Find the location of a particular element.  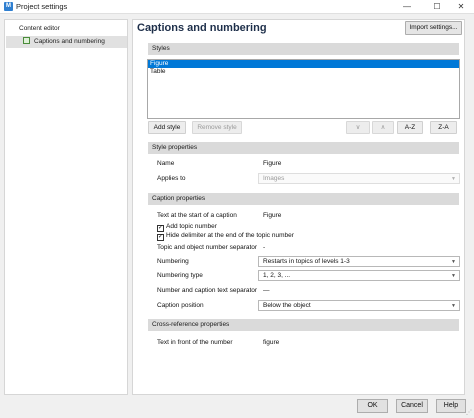

blank-icon is located at coordinates (11, 27).